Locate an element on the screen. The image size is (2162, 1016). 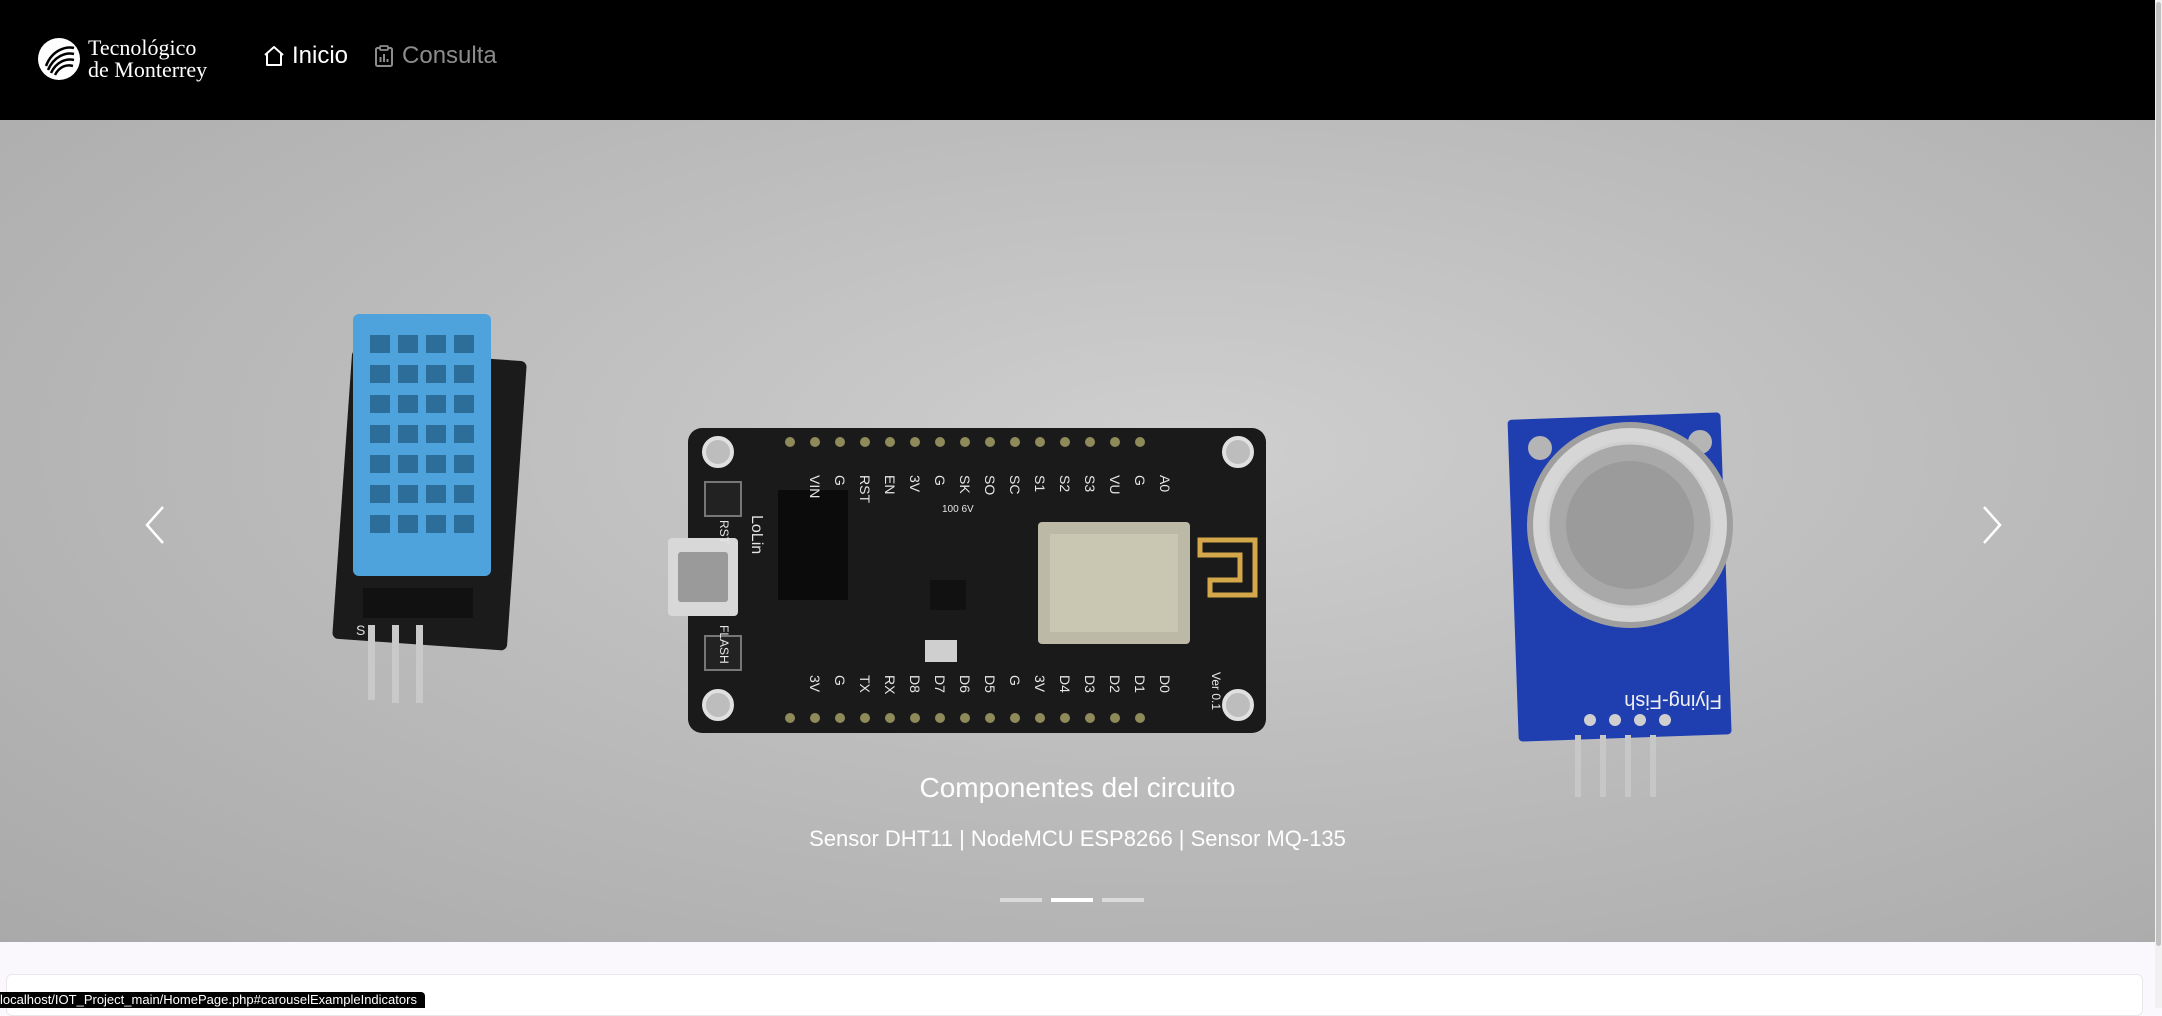
carousel-next-button is located at coordinates (1992, 525).